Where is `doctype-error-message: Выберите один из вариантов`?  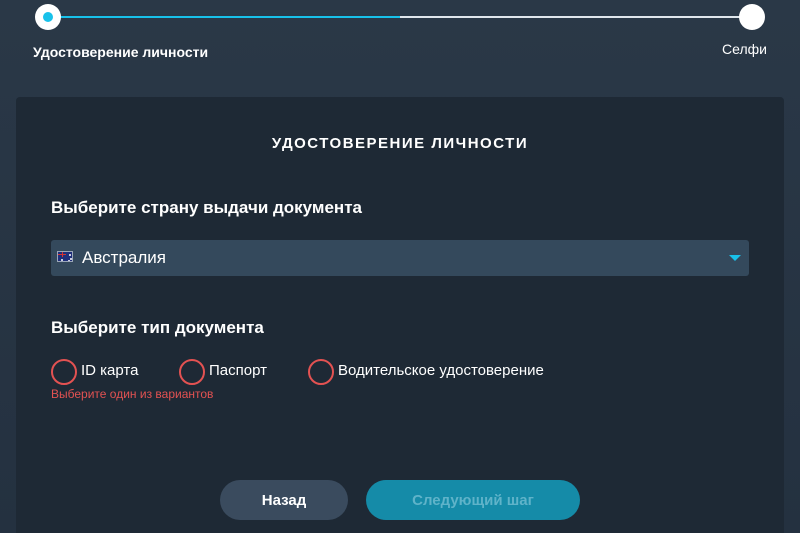
doctype-error-message: Выберите один из вариантов is located at coordinates (132, 394).